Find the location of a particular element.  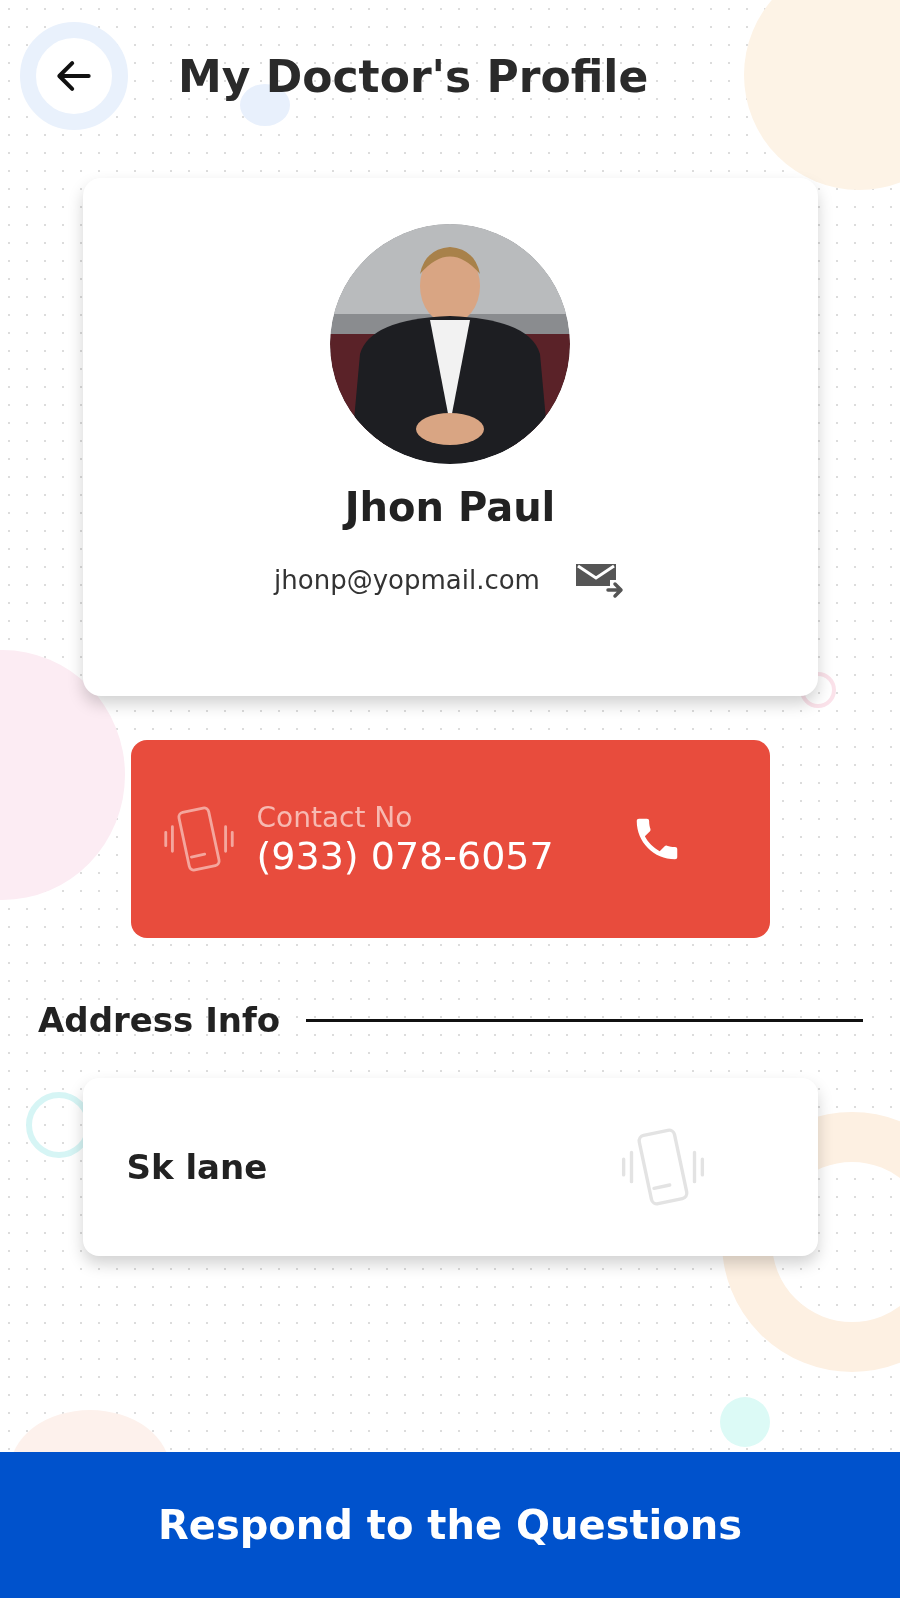

respond-button: Respond to the Questions is located at coordinates (450, 1525).